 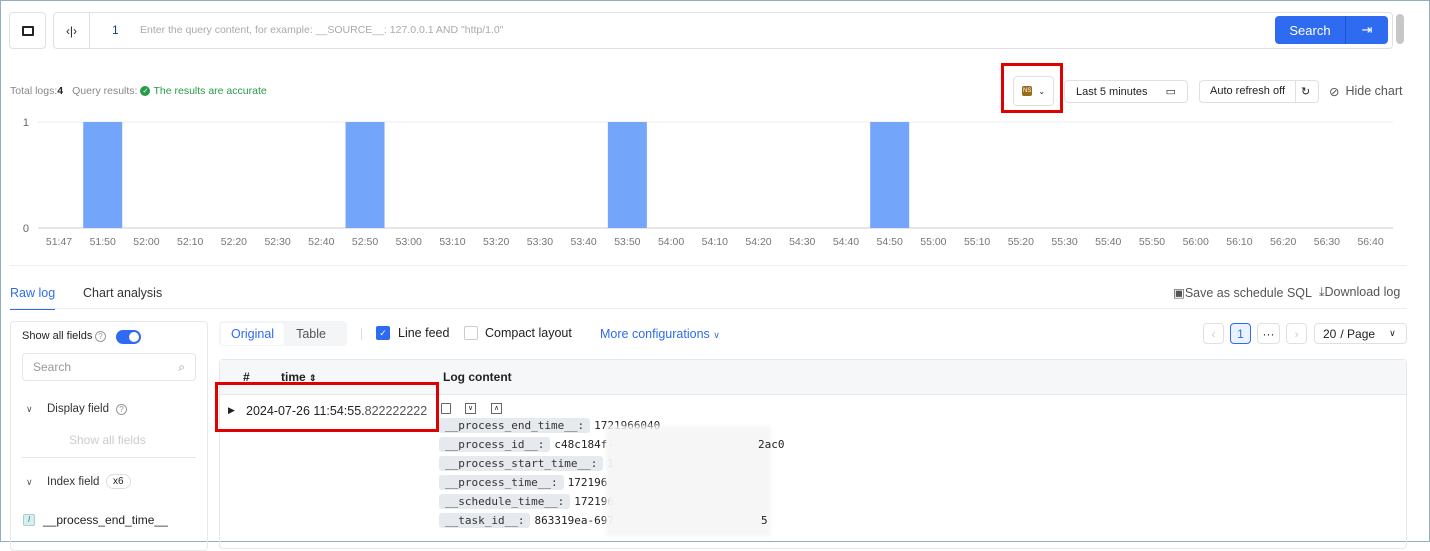 What do you see at coordinates (1240, 333) in the screenshot?
I see `page-1-button: 1` at bounding box center [1240, 333].